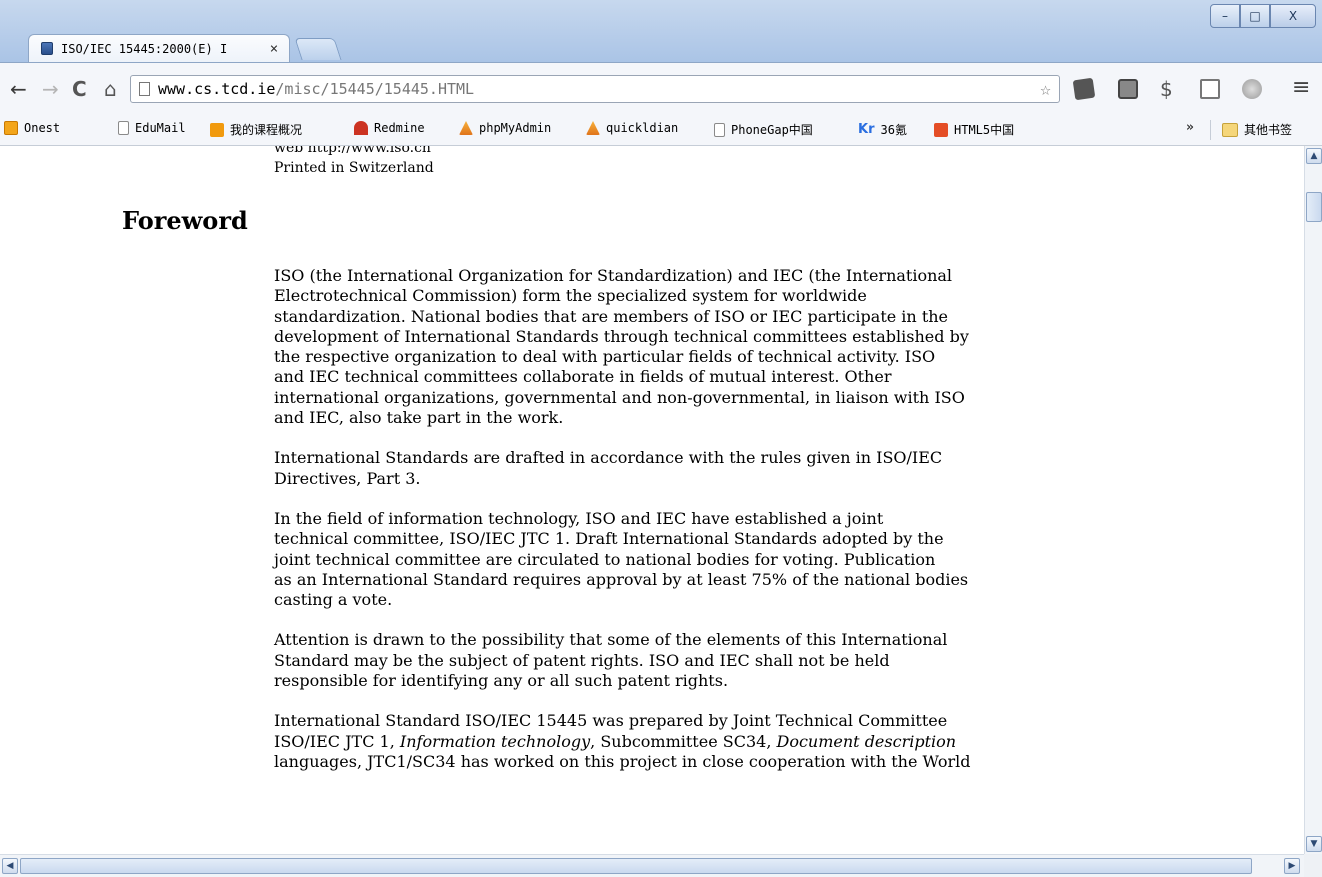 The height and width of the screenshot is (877, 1322). Describe the element at coordinates (636, 866) in the screenshot. I see `horizontal-scroll-thumb` at that location.